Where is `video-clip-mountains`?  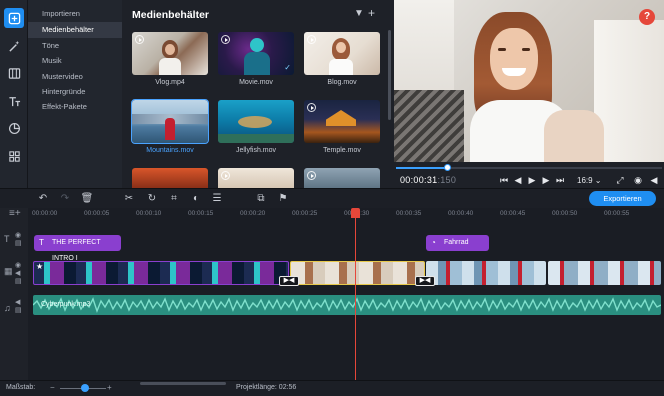 video-clip-mountains is located at coordinates (486, 273).